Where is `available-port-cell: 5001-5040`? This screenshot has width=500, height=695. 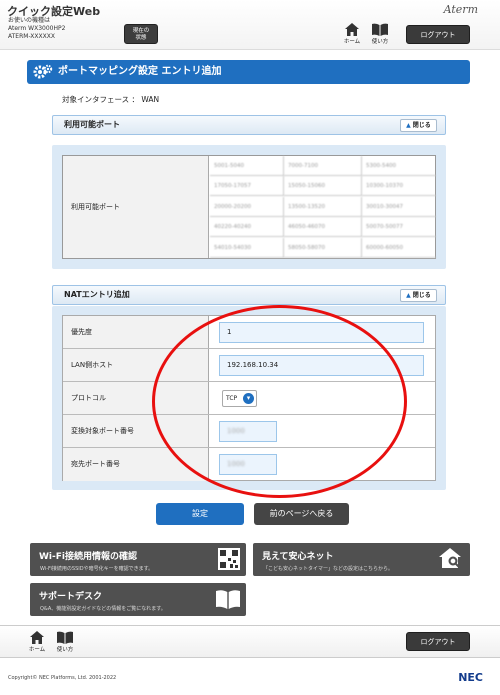
available-port-cell: 5001-5040 is located at coordinates (247, 166).